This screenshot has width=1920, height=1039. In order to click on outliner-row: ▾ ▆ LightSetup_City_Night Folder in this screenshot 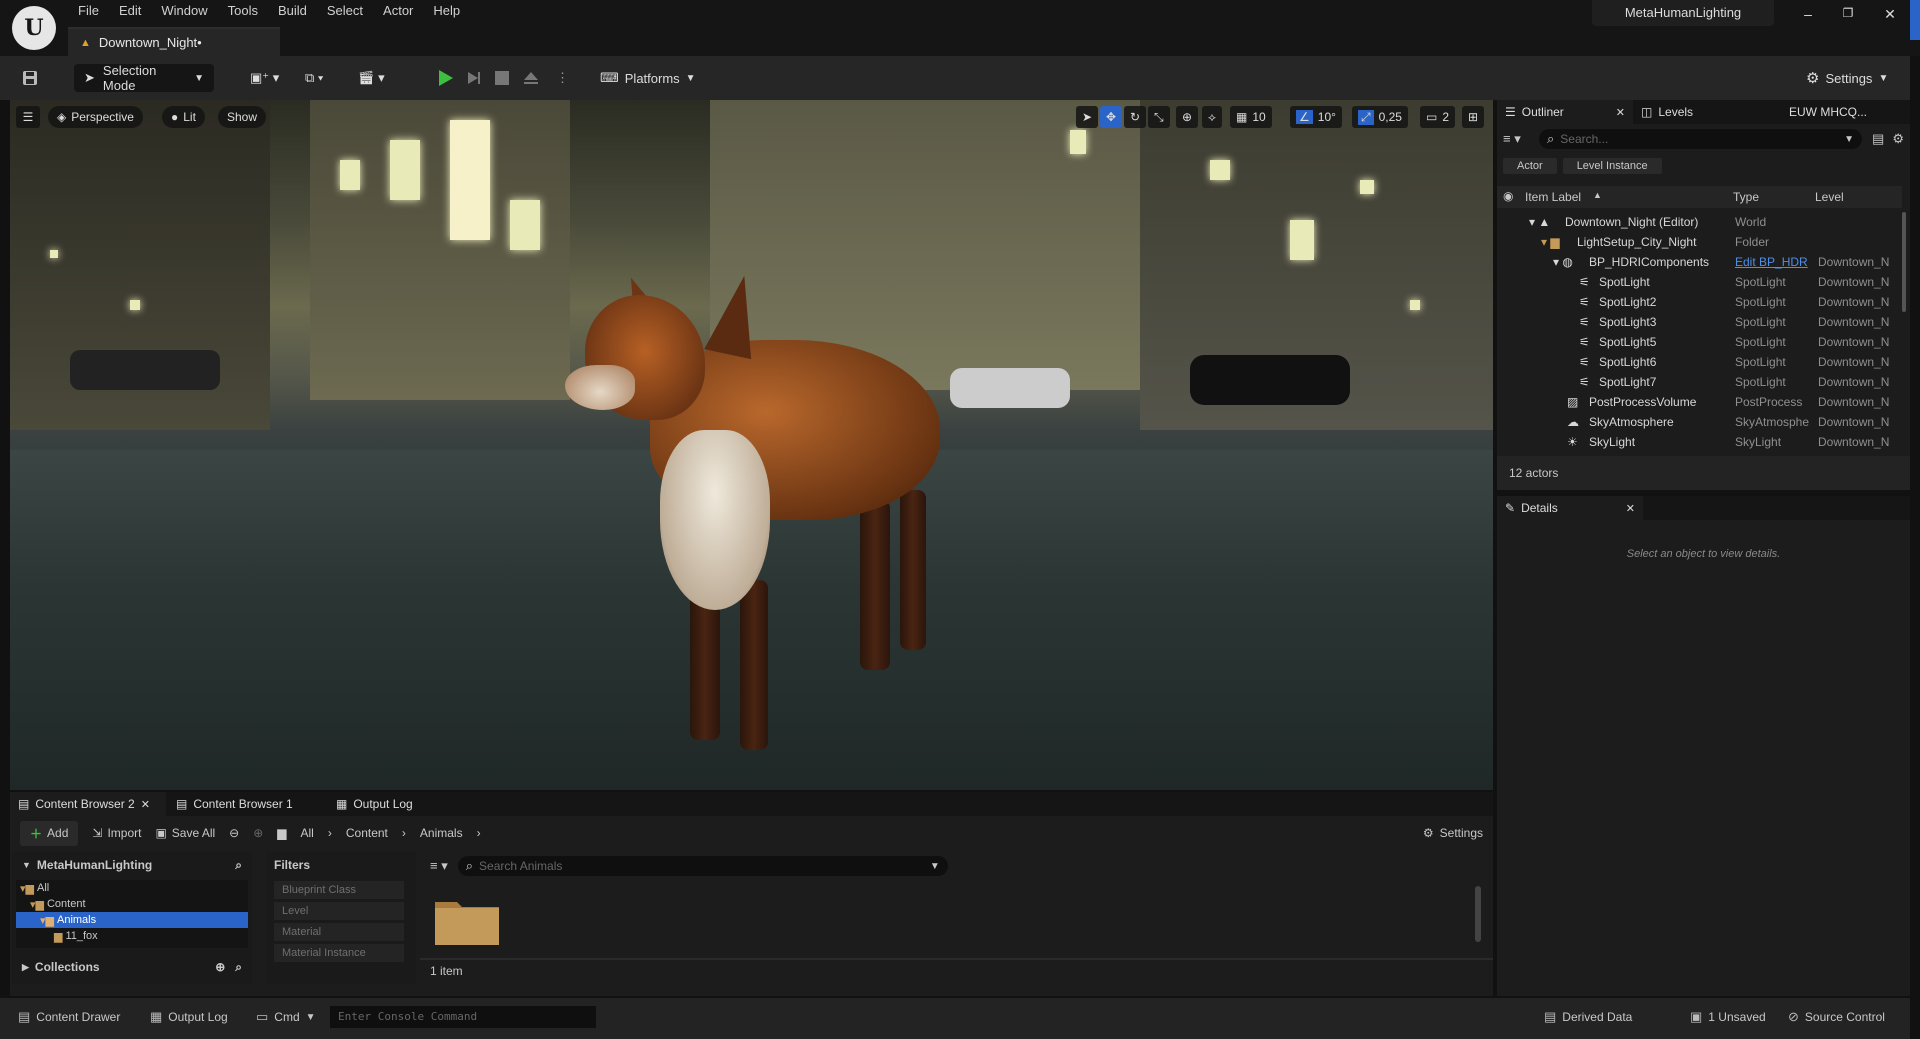, I will do `click(1699, 242)`.